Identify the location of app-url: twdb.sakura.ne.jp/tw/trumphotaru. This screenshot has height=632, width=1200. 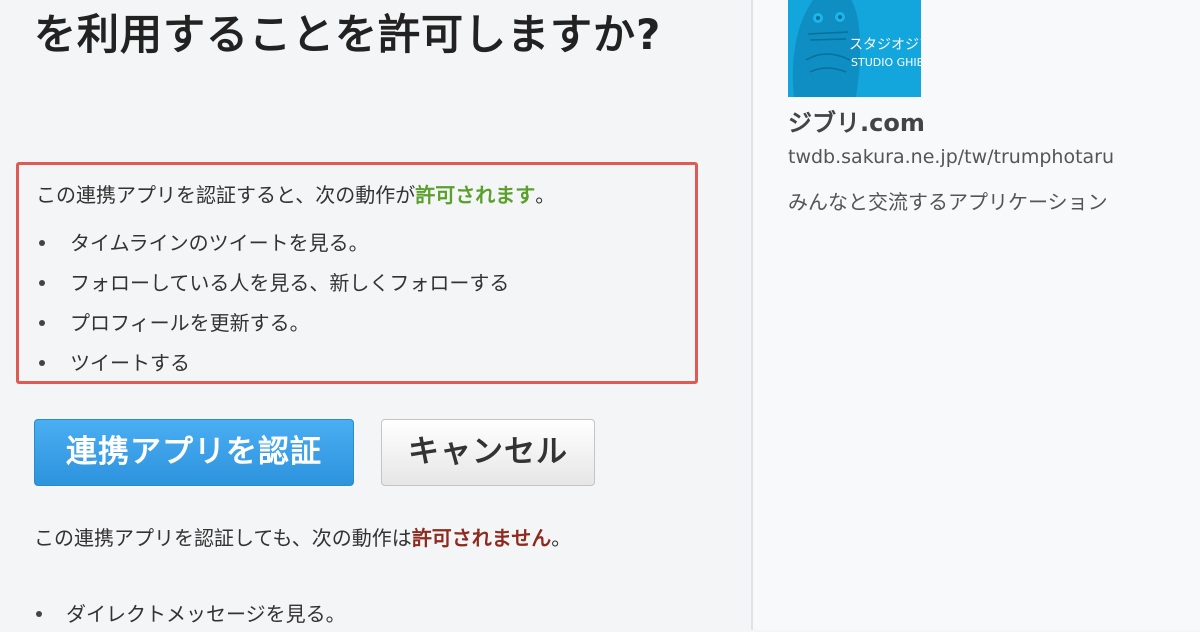
(951, 157).